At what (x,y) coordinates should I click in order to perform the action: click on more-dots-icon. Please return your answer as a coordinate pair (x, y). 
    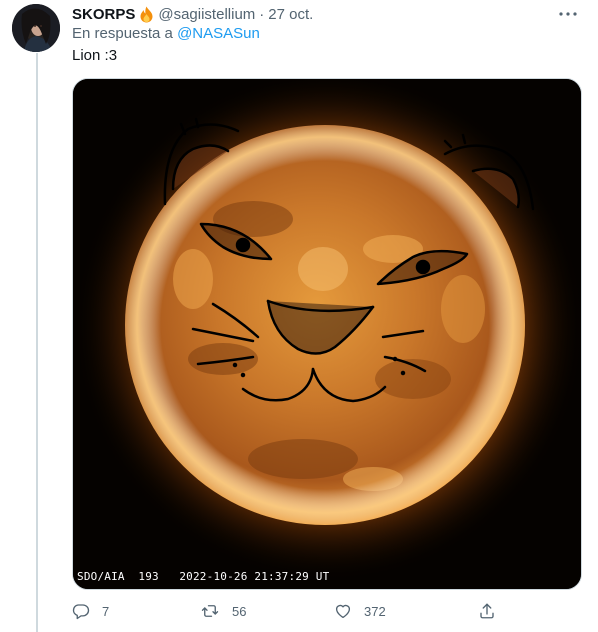
    Looking at the image, I should click on (568, 14).